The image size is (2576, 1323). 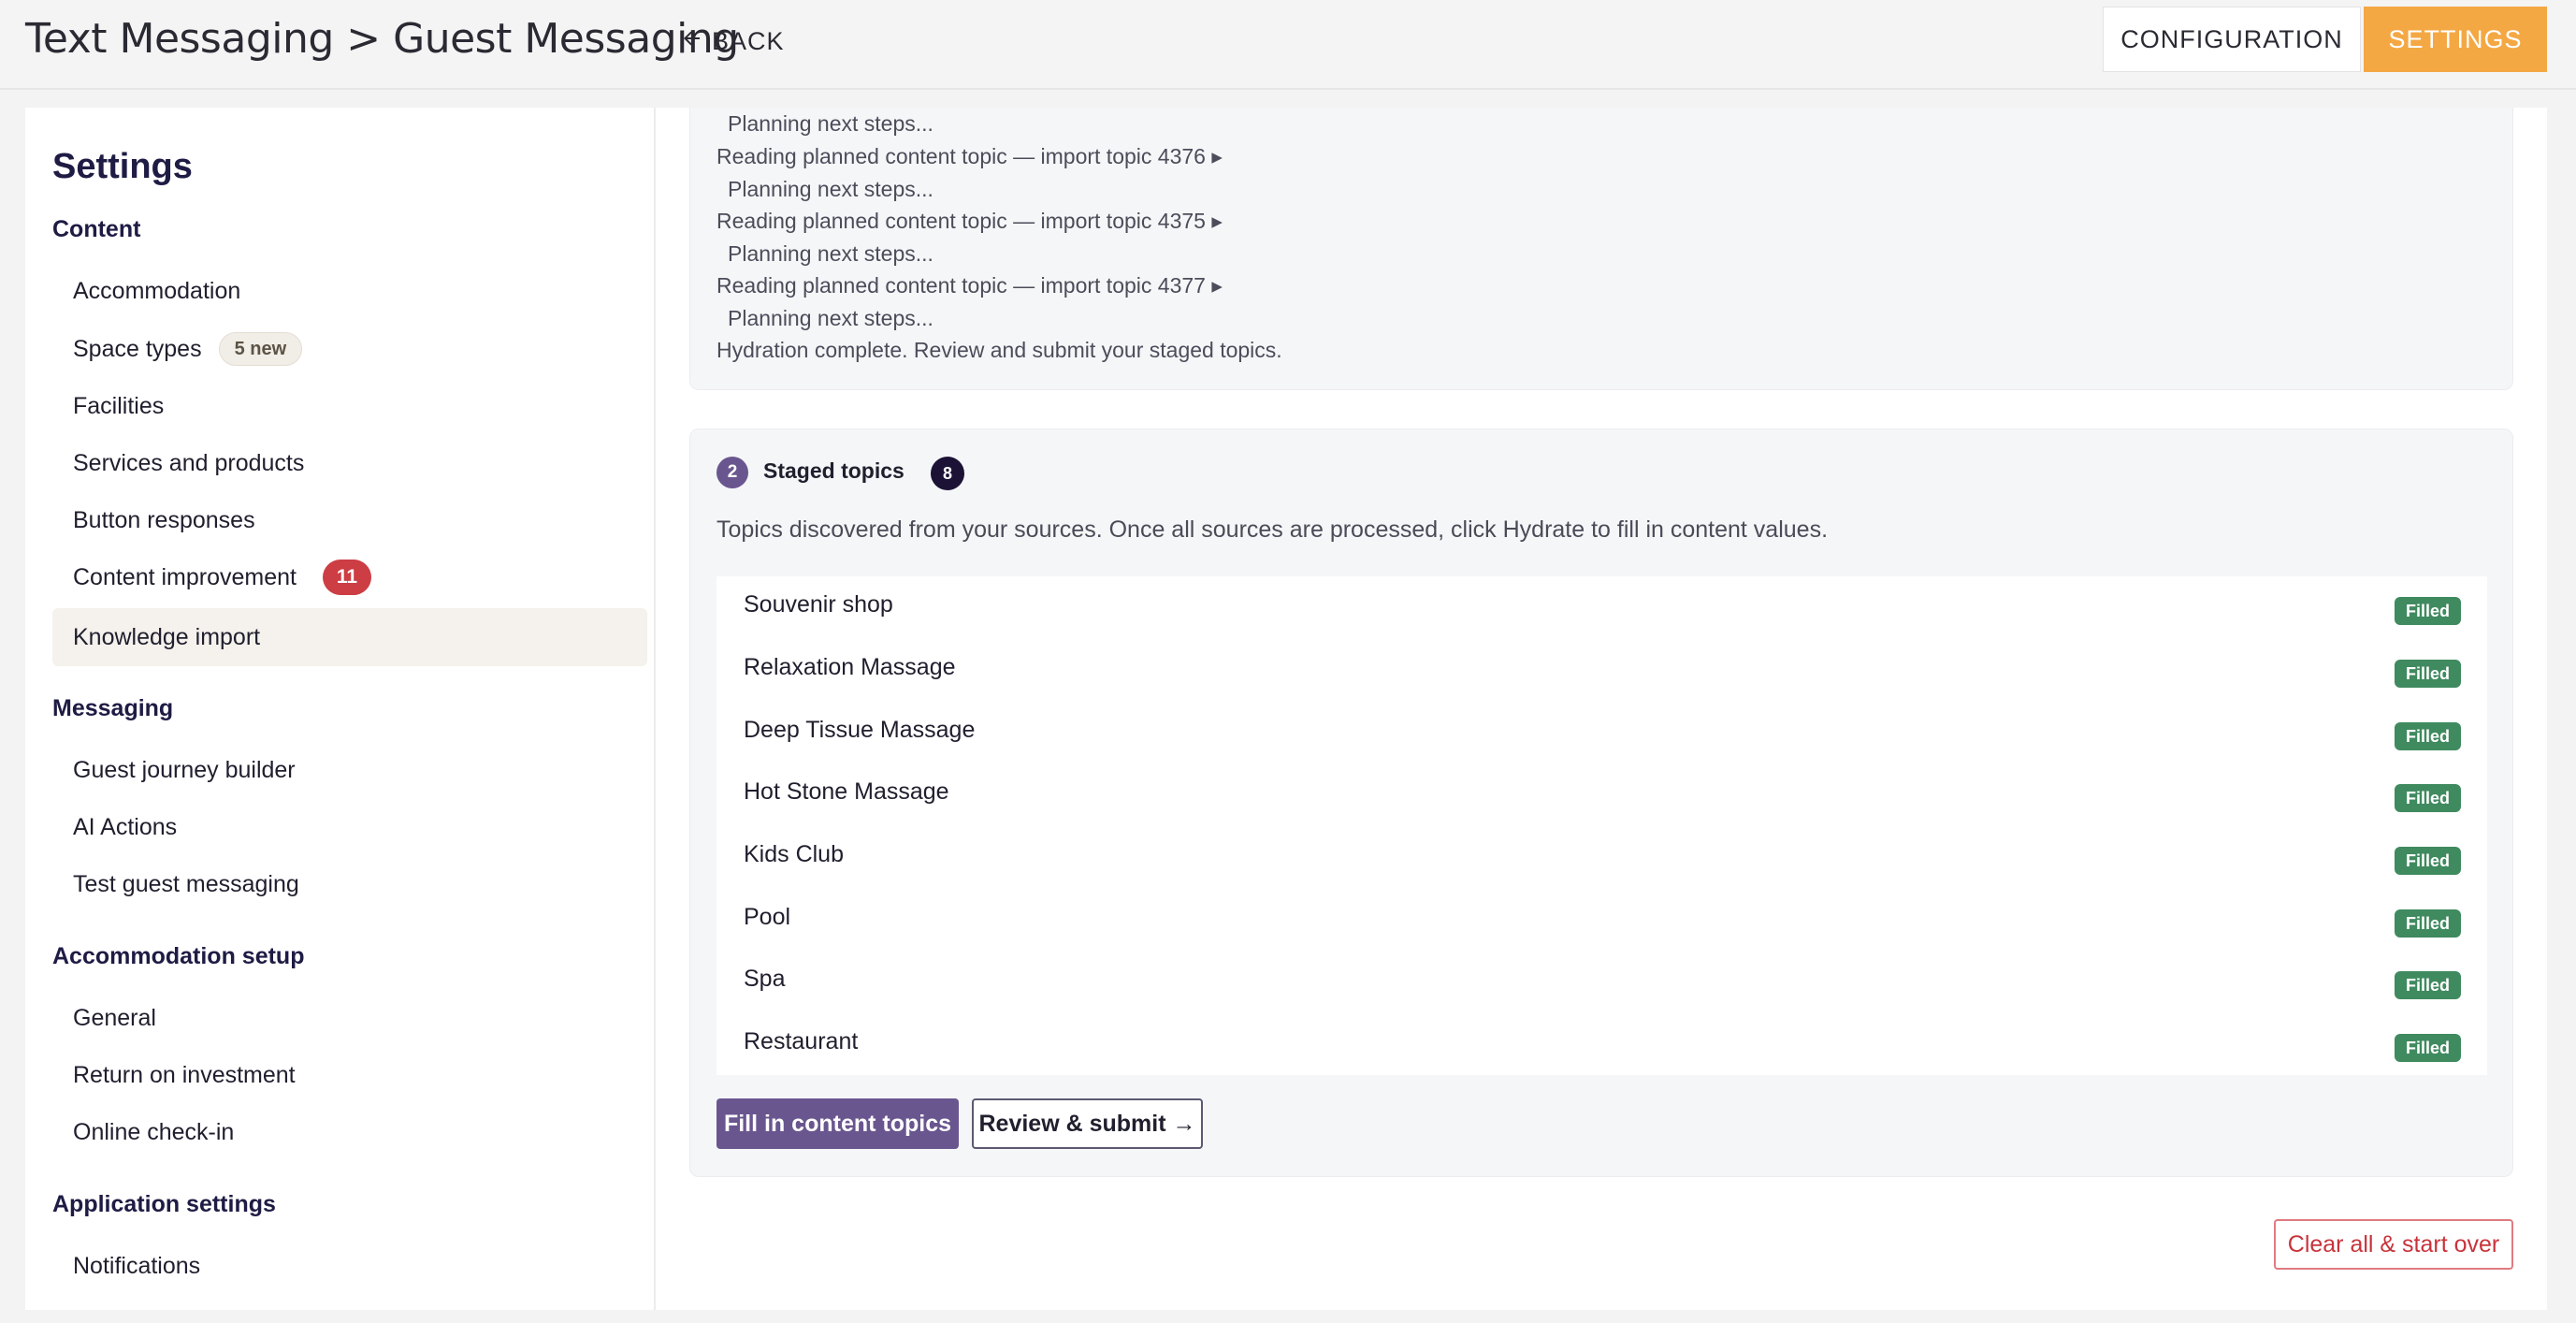 I want to click on count-badge: 11, so click(x=347, y=578).